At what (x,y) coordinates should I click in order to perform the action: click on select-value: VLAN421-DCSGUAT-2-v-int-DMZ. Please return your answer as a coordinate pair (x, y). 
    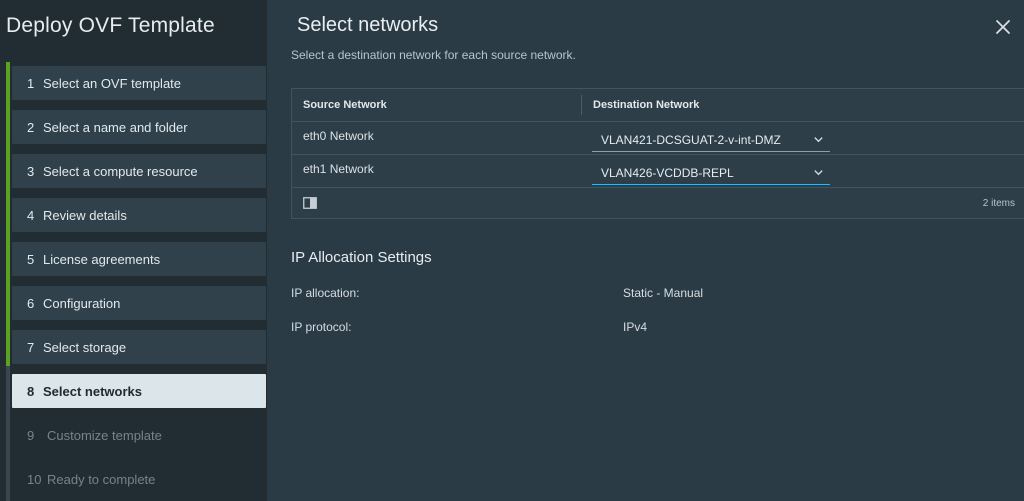
    Looking at the image, I should click on (691, 139).